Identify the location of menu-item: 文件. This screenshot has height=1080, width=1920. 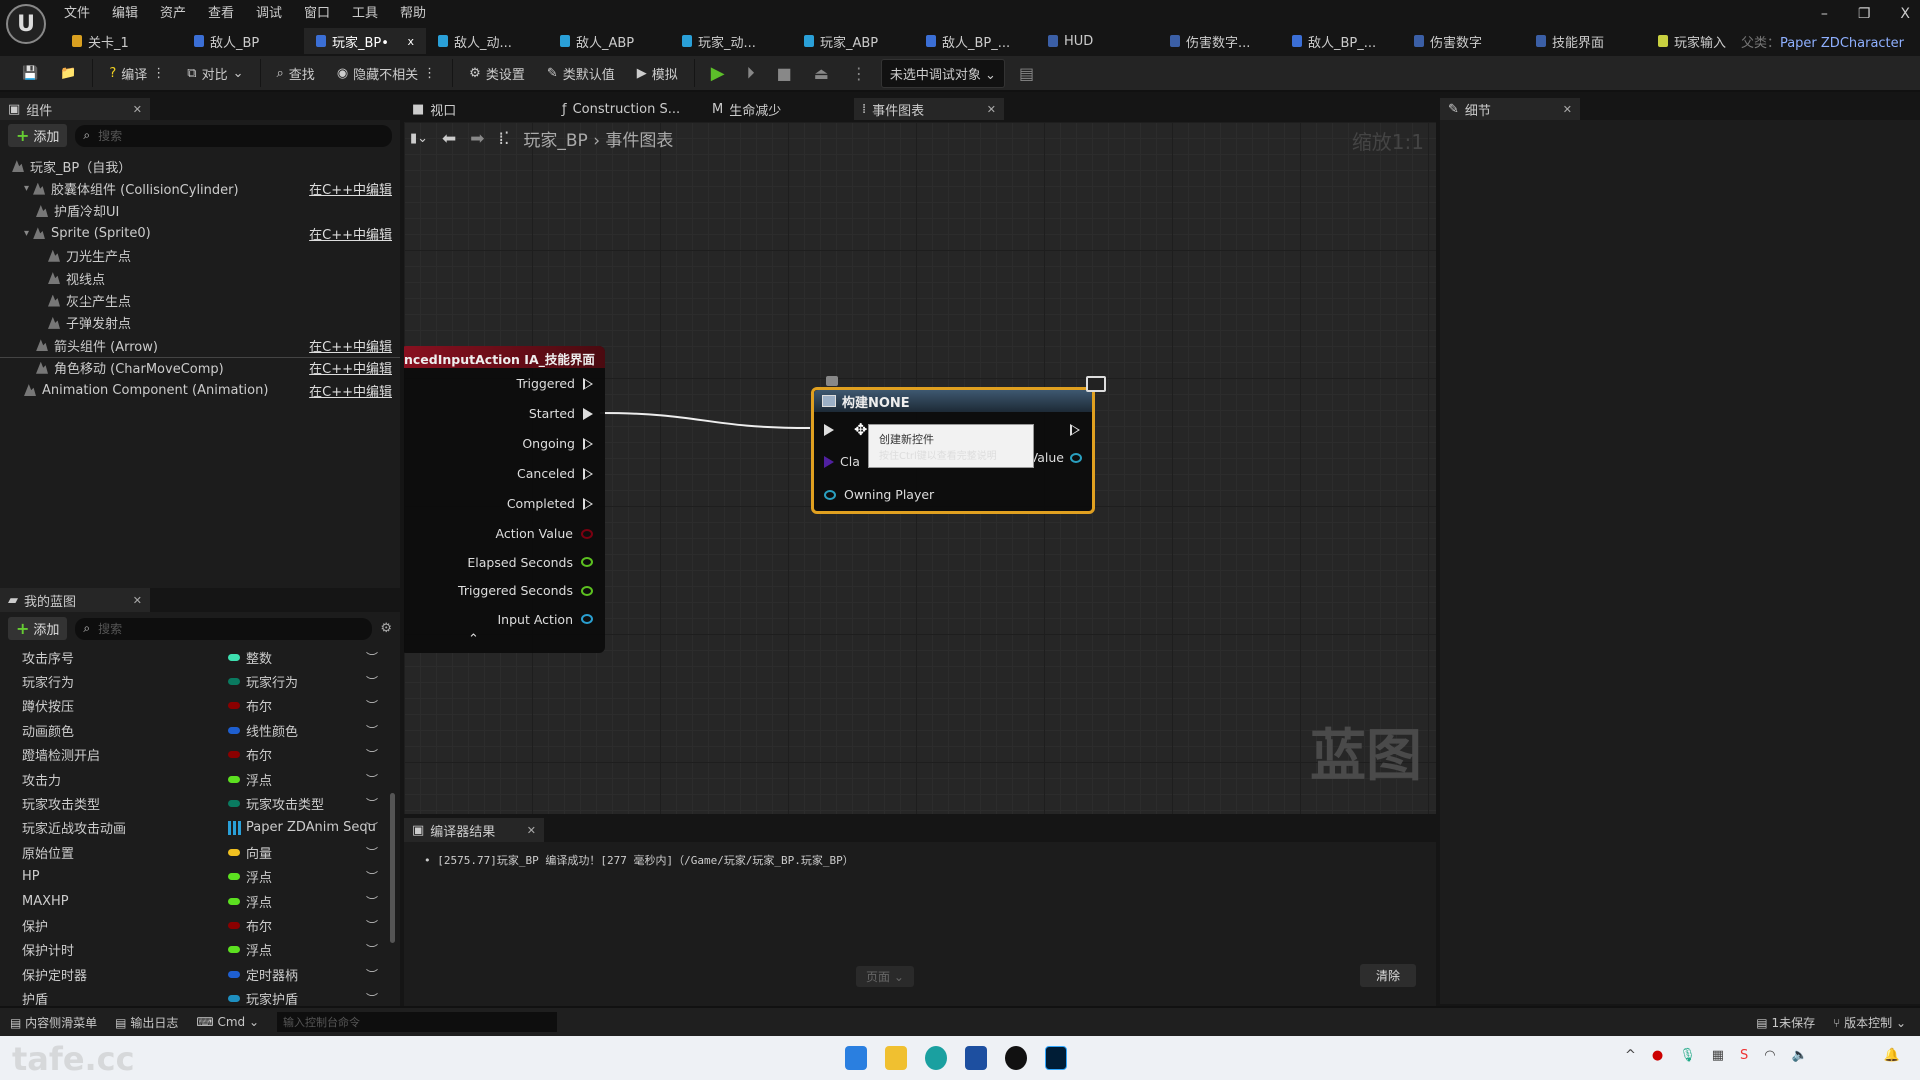
(88, 11).